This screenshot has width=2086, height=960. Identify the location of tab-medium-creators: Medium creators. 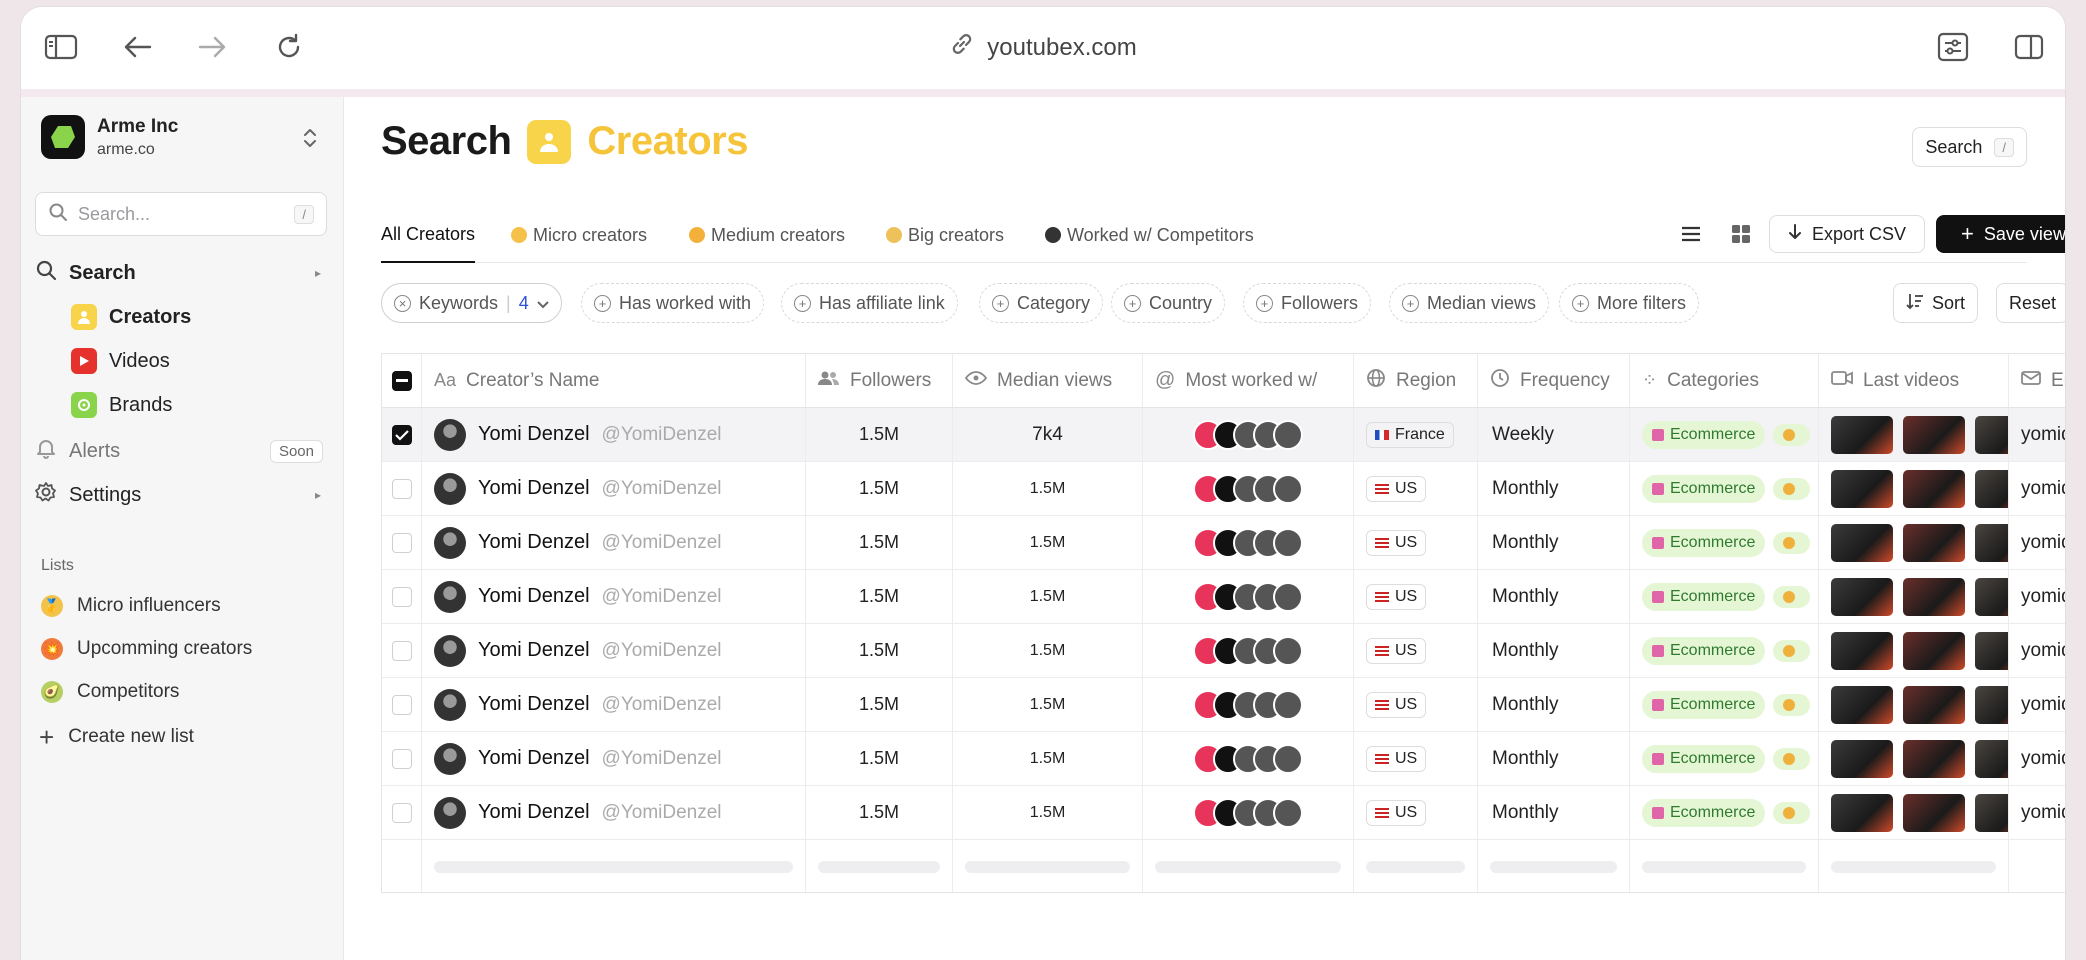
(767, 235).